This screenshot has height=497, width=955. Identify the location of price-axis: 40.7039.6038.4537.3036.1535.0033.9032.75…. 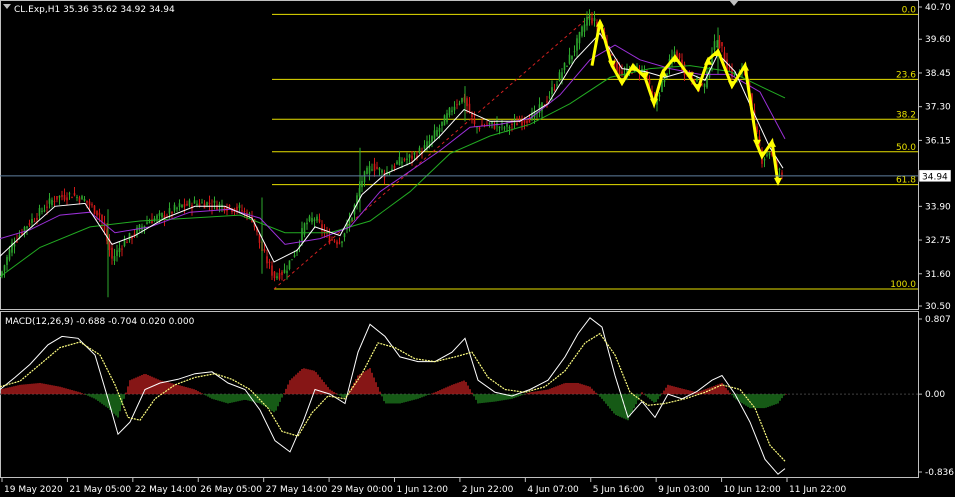
(934, 157).